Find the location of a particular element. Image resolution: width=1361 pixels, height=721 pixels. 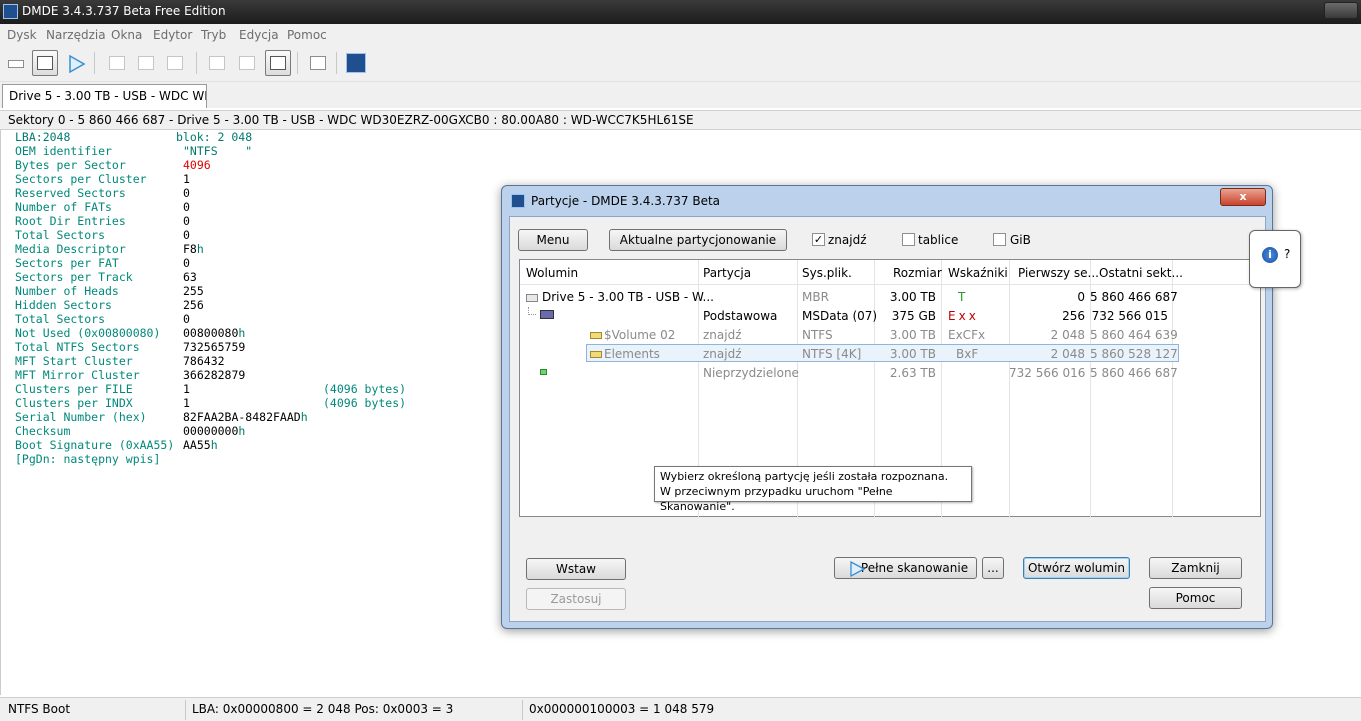

menu-pomoc: Pomoc is located at coordinates (307, 35).